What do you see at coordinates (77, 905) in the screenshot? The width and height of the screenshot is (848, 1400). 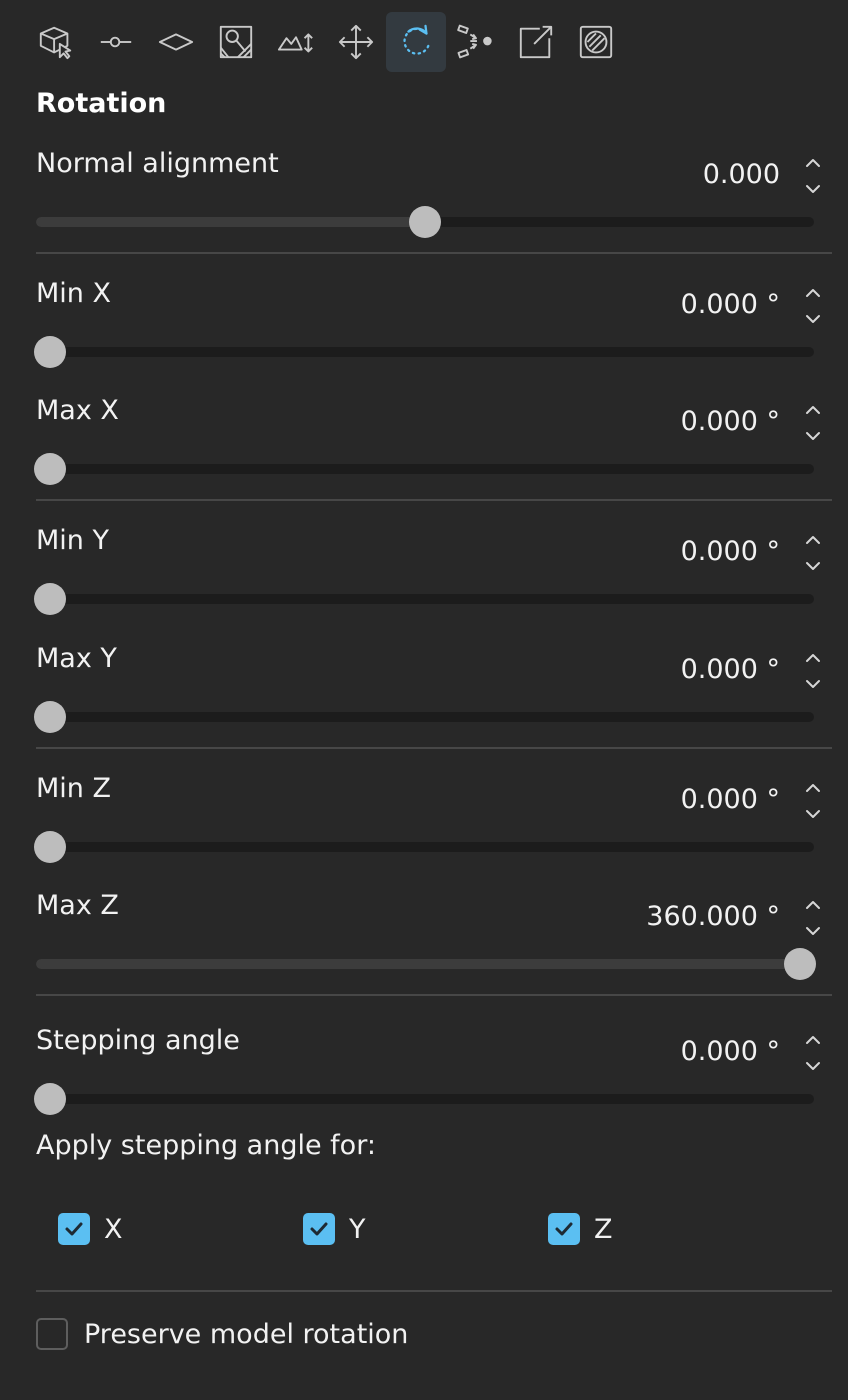 I see `row-label-max-z: Max Z` at bounding box center [77, 905].